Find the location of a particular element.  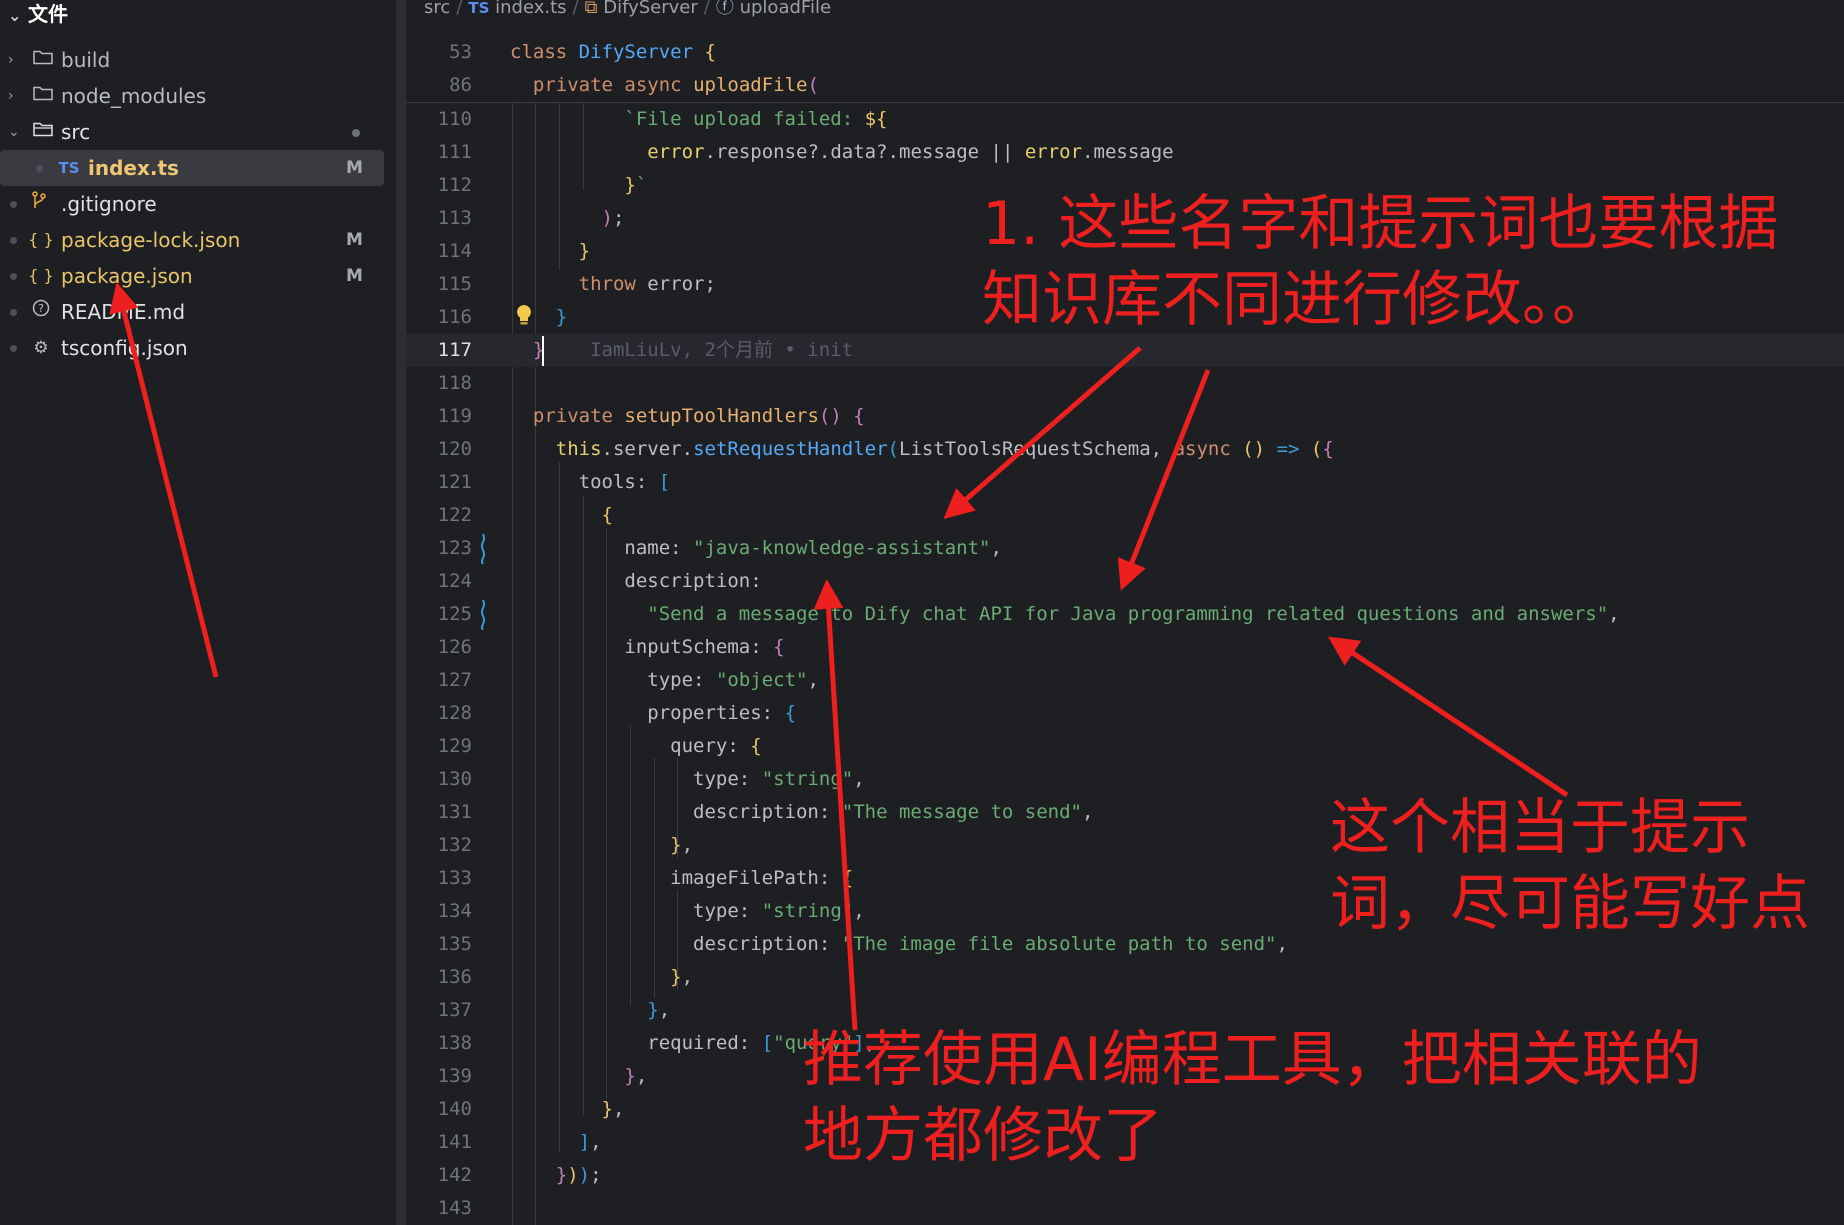

code-text: ); is located at coordinates (613, 218).